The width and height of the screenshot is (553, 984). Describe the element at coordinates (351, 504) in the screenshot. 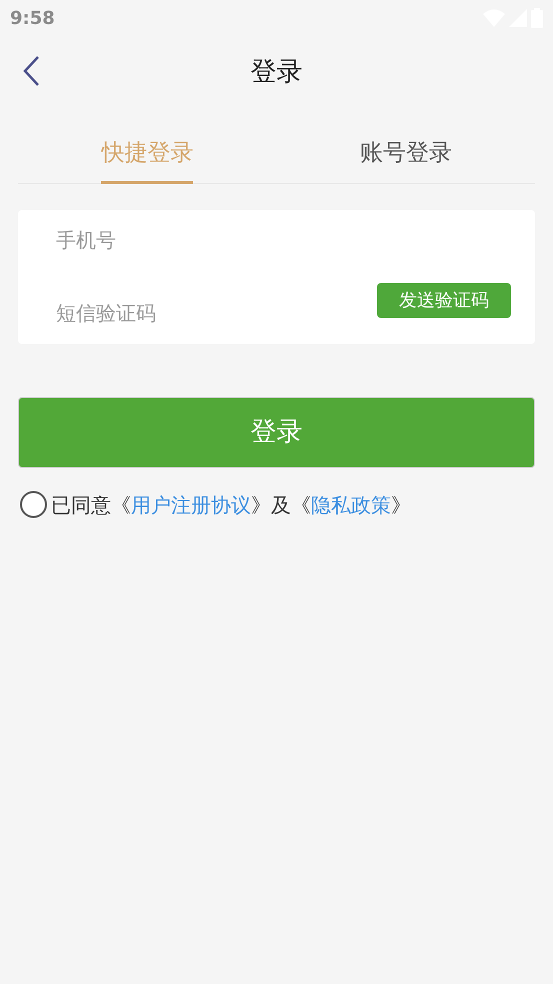

I see `policy-link: 隐私政策` at that location.